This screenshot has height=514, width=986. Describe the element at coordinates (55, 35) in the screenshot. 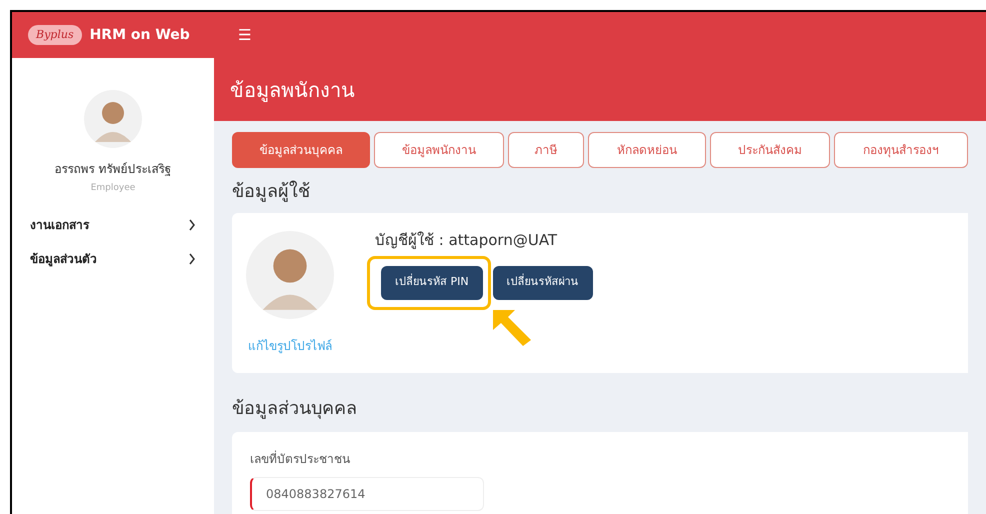

I see `logo: Byplus` at that location.